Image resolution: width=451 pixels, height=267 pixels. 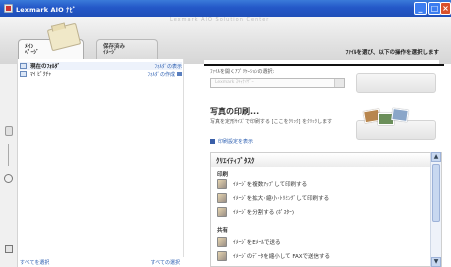 What do you see at coordinates (225, 8) in the screenshot?
I see `title-bar: Lexmark AIO ﾅﾋﾞ _ □ ×` at bounding box center [225, 8].